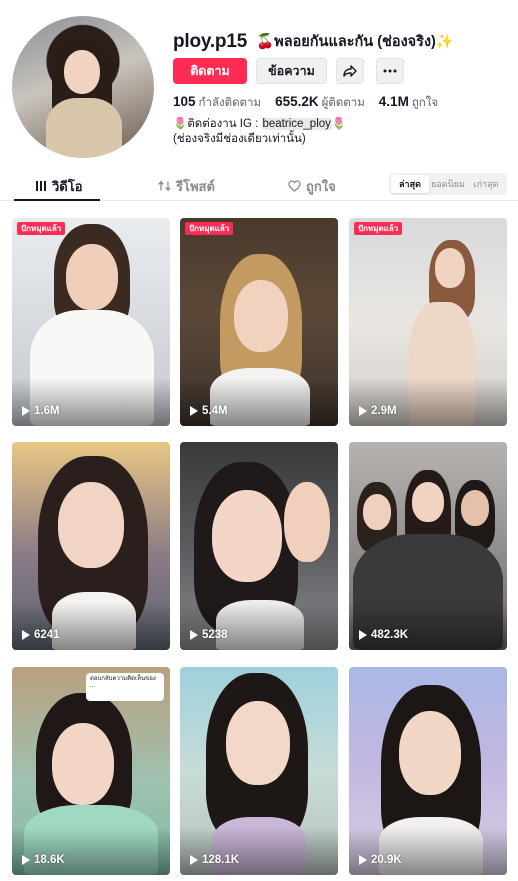  Describe the element at coordinates (49, 860) in the screenshot. I see `view-count-text: 18.6K` at that location.